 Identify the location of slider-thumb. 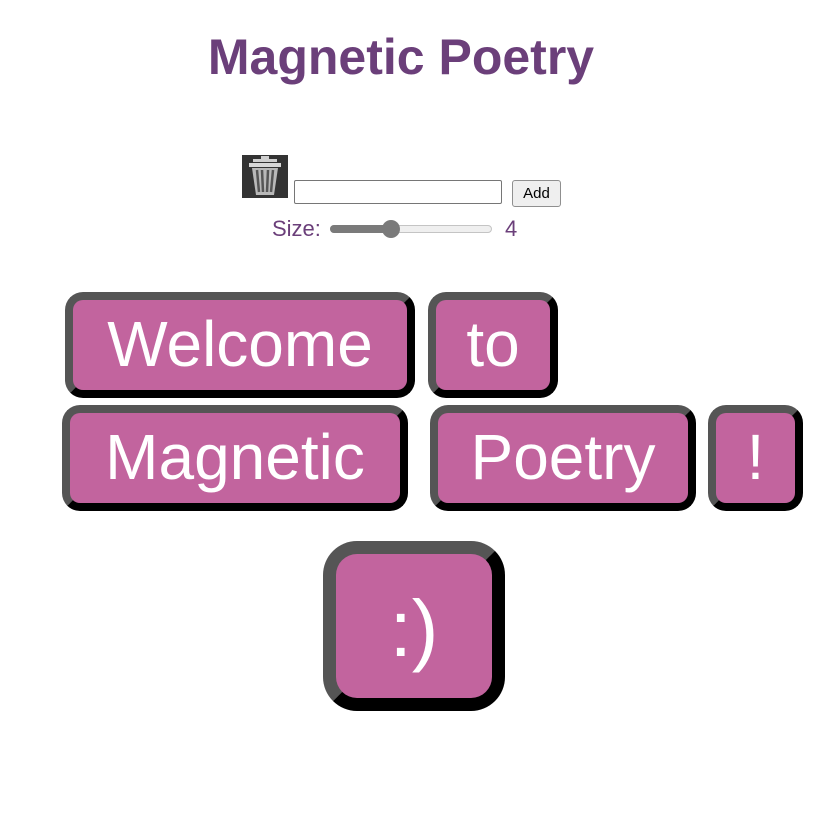
(390, 229).